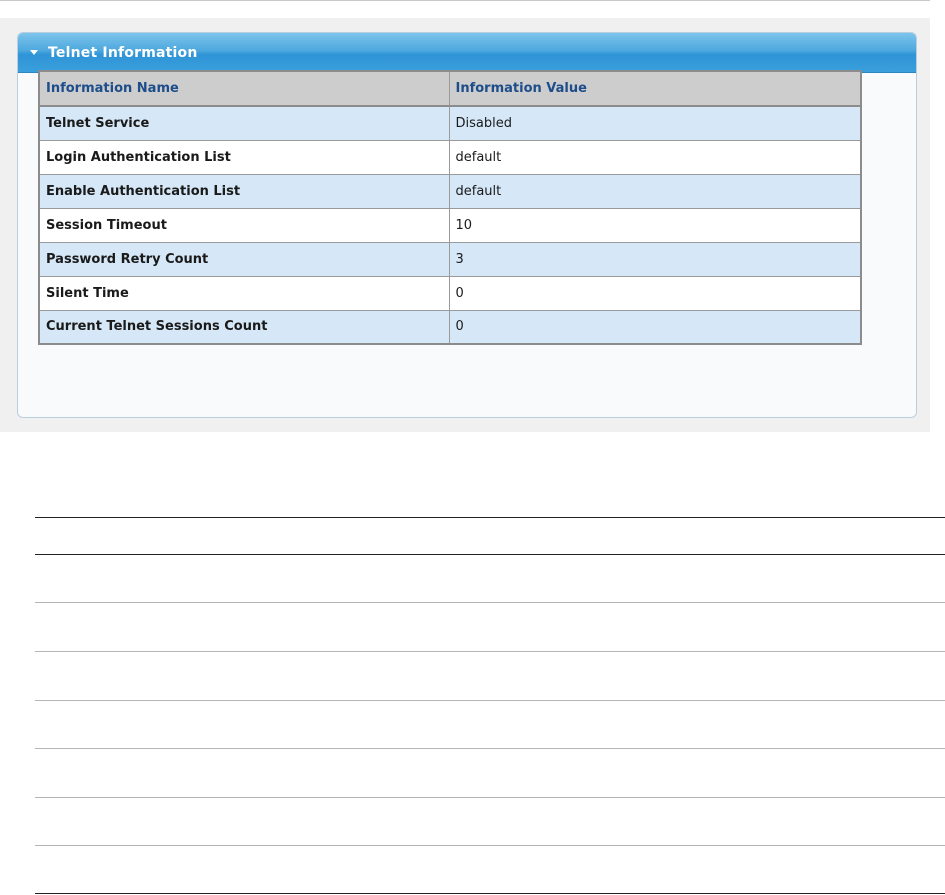 This screenshot has height=895, width=945. What do you see at coordinates (244, 157) in the screenshot?
I see `row-name: Login Authentication List` at bounding box center [244, 157].